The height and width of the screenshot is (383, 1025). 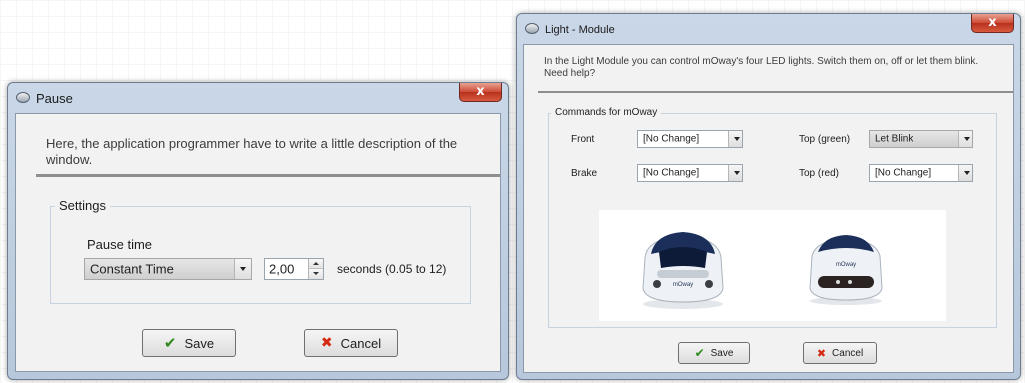 What do you see at coordinates (722, 353) in the screenshot?
I see `light-save-label: Save` at bounding box center [722, 353].